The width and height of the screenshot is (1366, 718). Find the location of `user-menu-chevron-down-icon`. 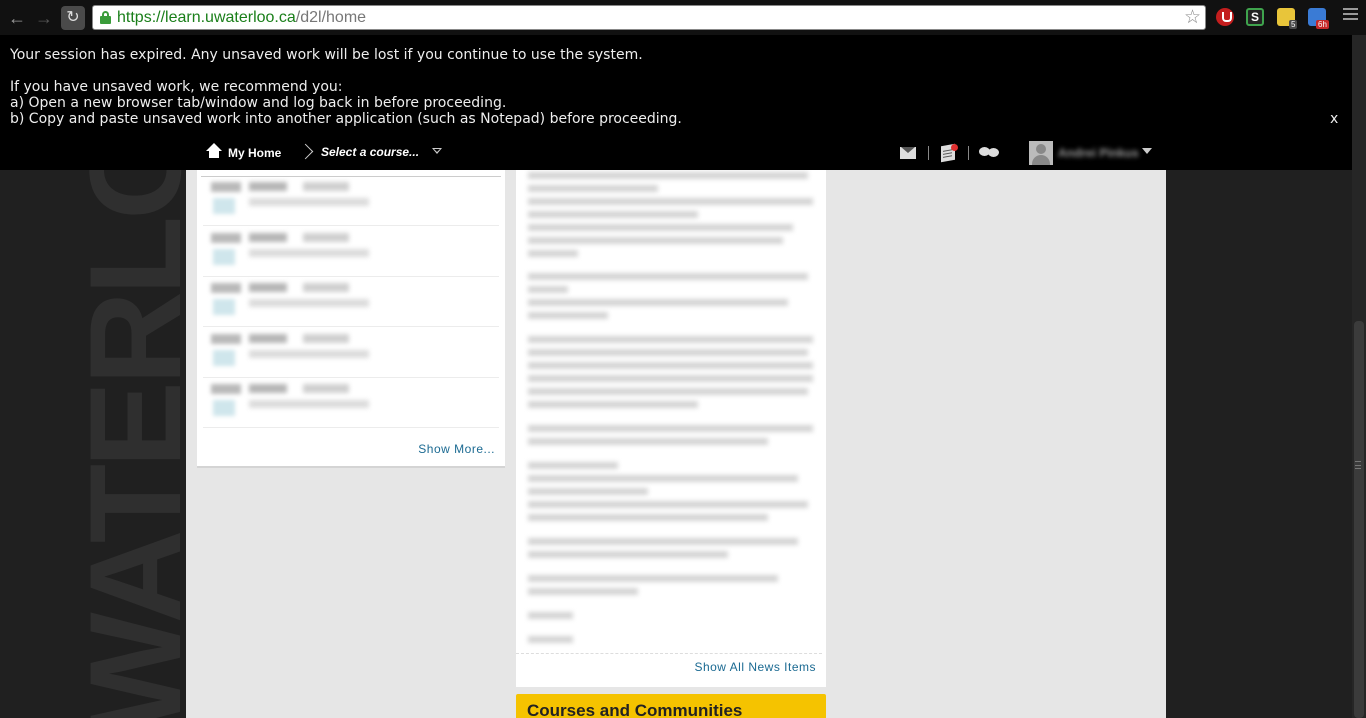

user-menu-chevron-down-icon is located at coordinates (1147, 151).